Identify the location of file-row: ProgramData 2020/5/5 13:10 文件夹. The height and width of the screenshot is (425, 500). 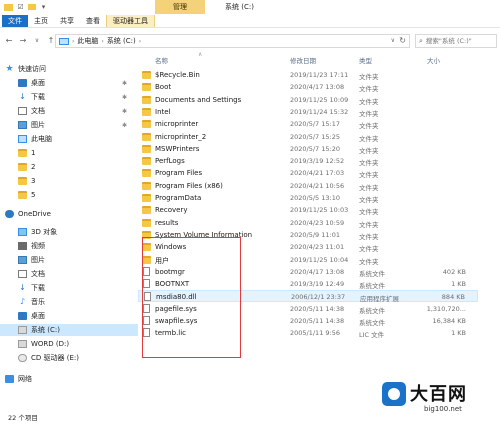
(308, 198).